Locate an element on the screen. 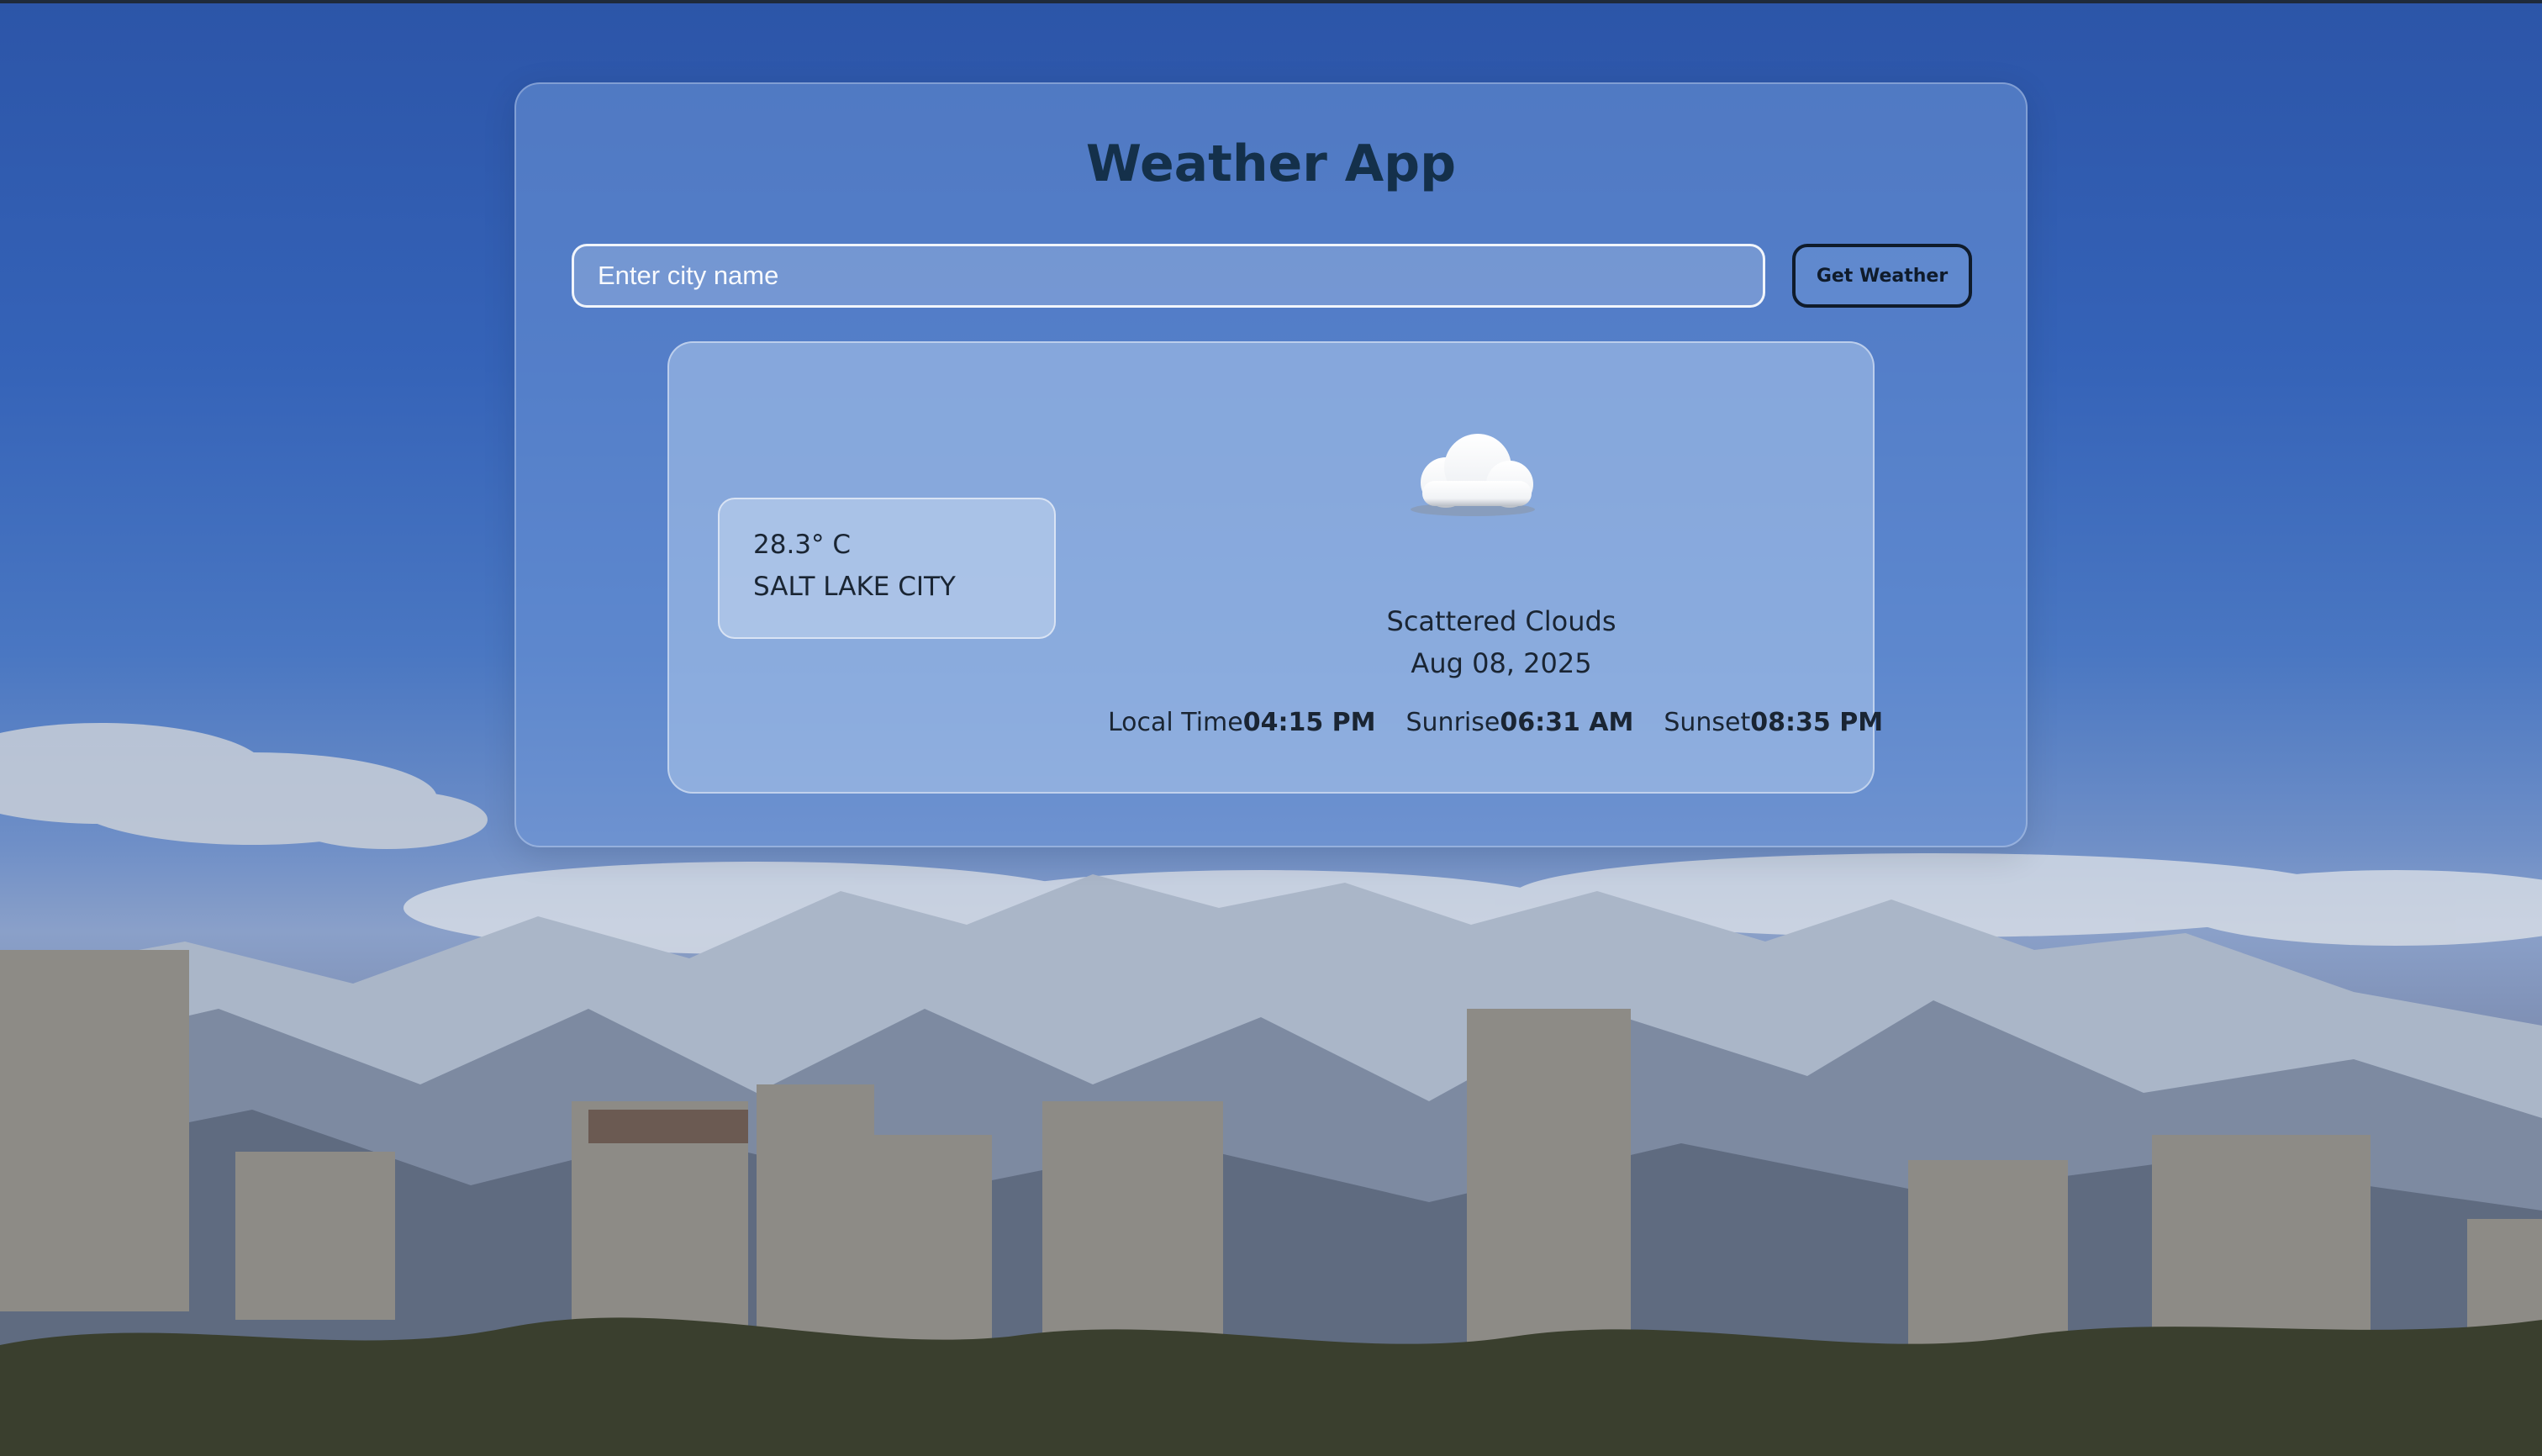 This screenshot has width=2542, height=1456. sunrise-info: Sunrise06:31 AM is located at coordinates (1520, 723).